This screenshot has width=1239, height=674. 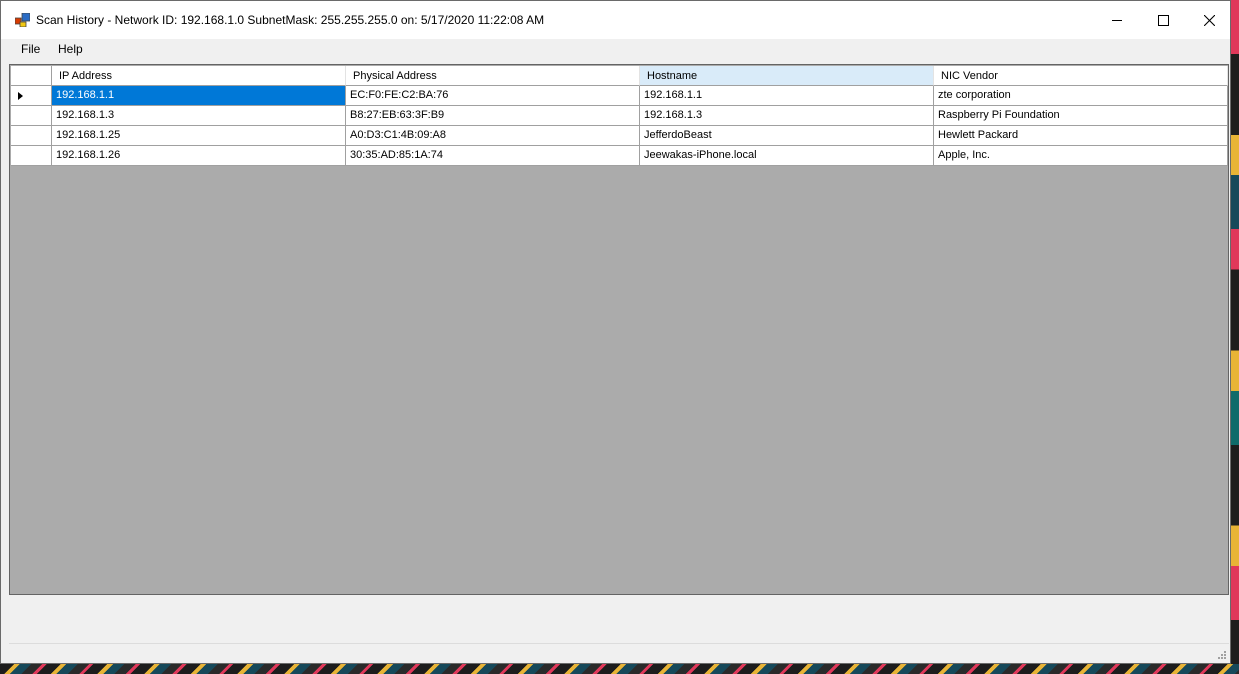 I want to click on cell-ip-address: 192.168.1.3, so click(x=199, y=116).